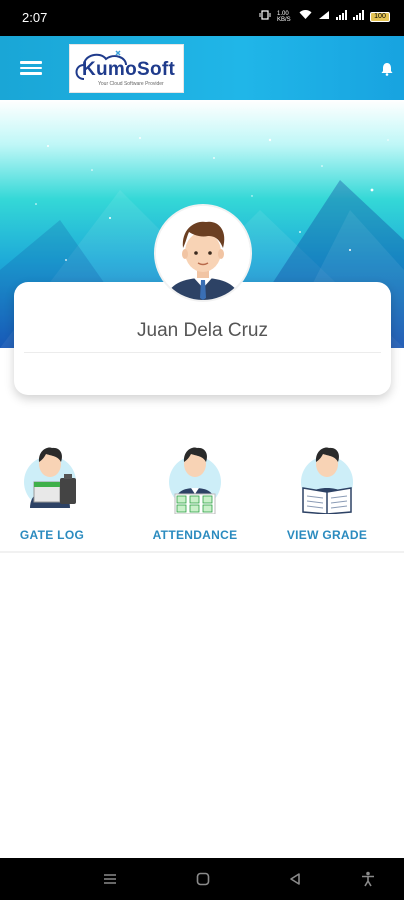 The height and width of the screenshot is (900, 404). I want to click on system-nav-bar, so click(202, 879).